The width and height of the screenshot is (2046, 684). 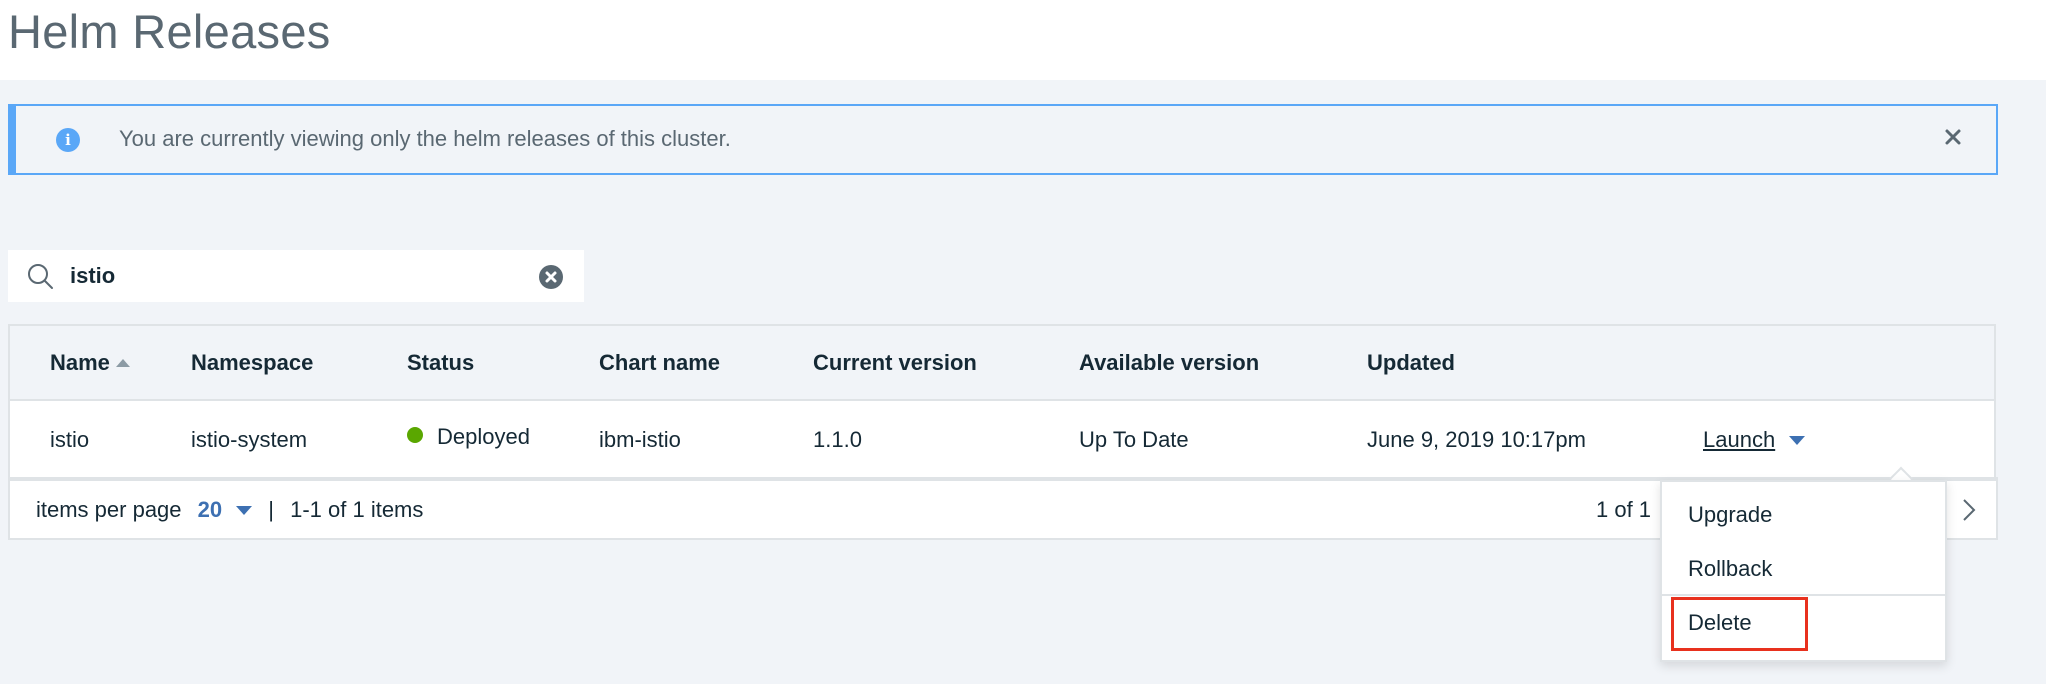 I want to click on next-page-button, so click(x=1969, y=510).